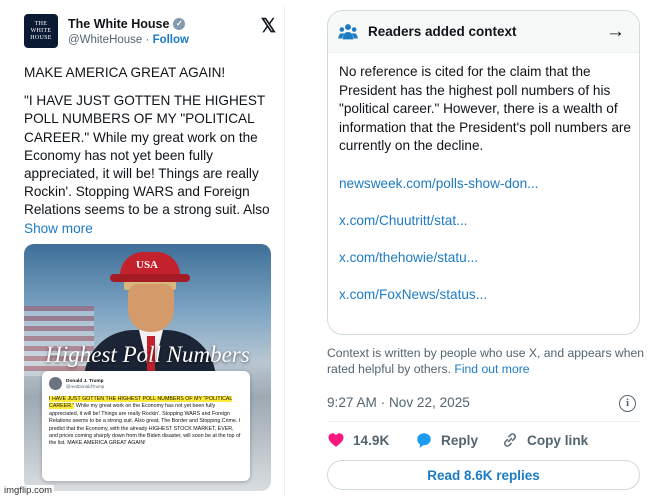  Describe the element at coordinates (151, 308) in the screenshot. I see `figure-face` at that location.